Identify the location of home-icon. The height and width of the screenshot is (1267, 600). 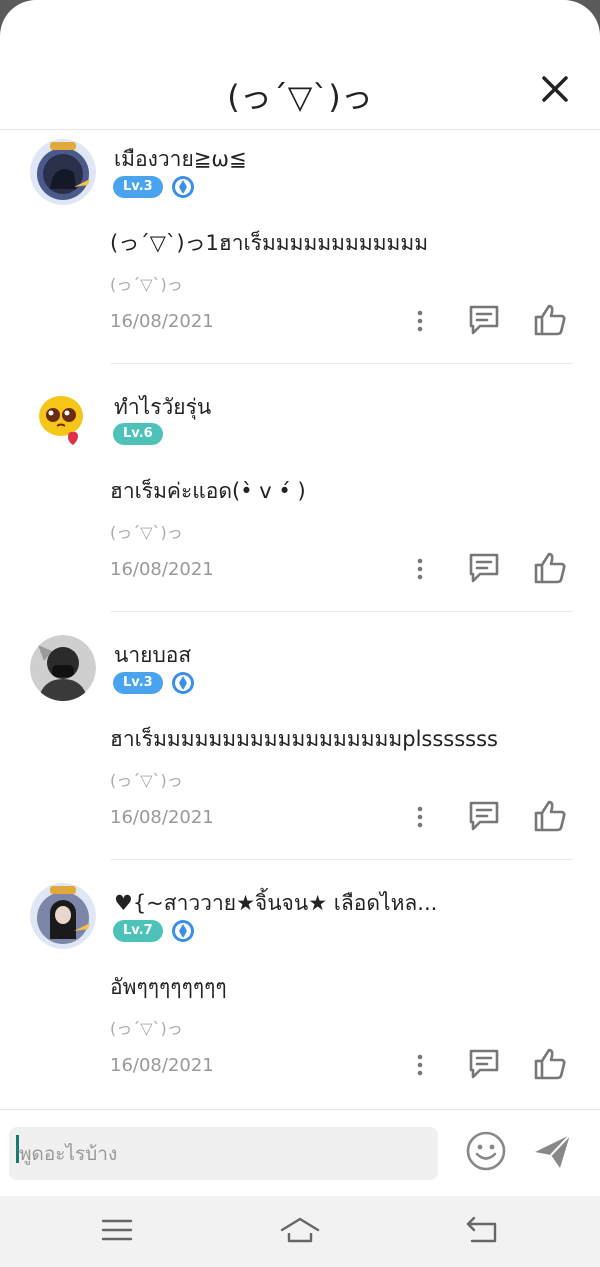
(300, 1230).